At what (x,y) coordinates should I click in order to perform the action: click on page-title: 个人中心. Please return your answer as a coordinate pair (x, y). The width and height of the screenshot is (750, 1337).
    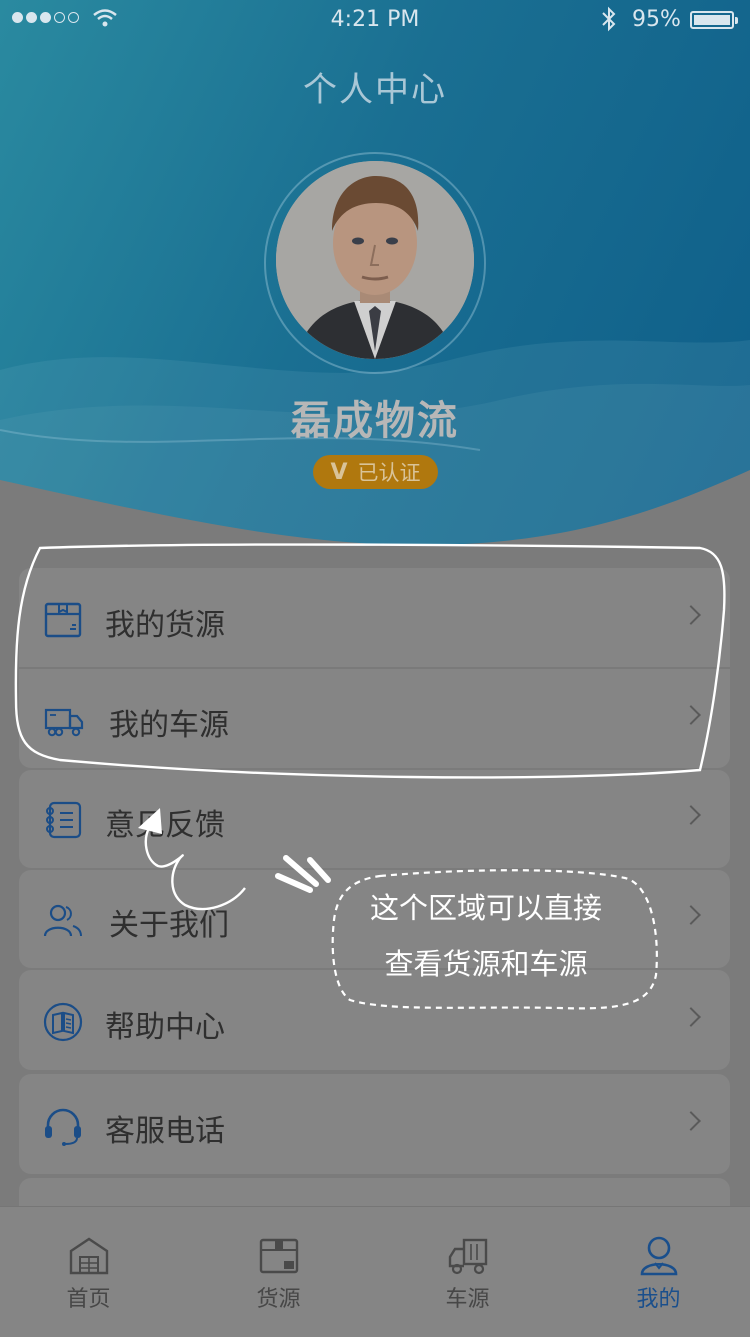
    Looking at the image, I should click on (375, 90).